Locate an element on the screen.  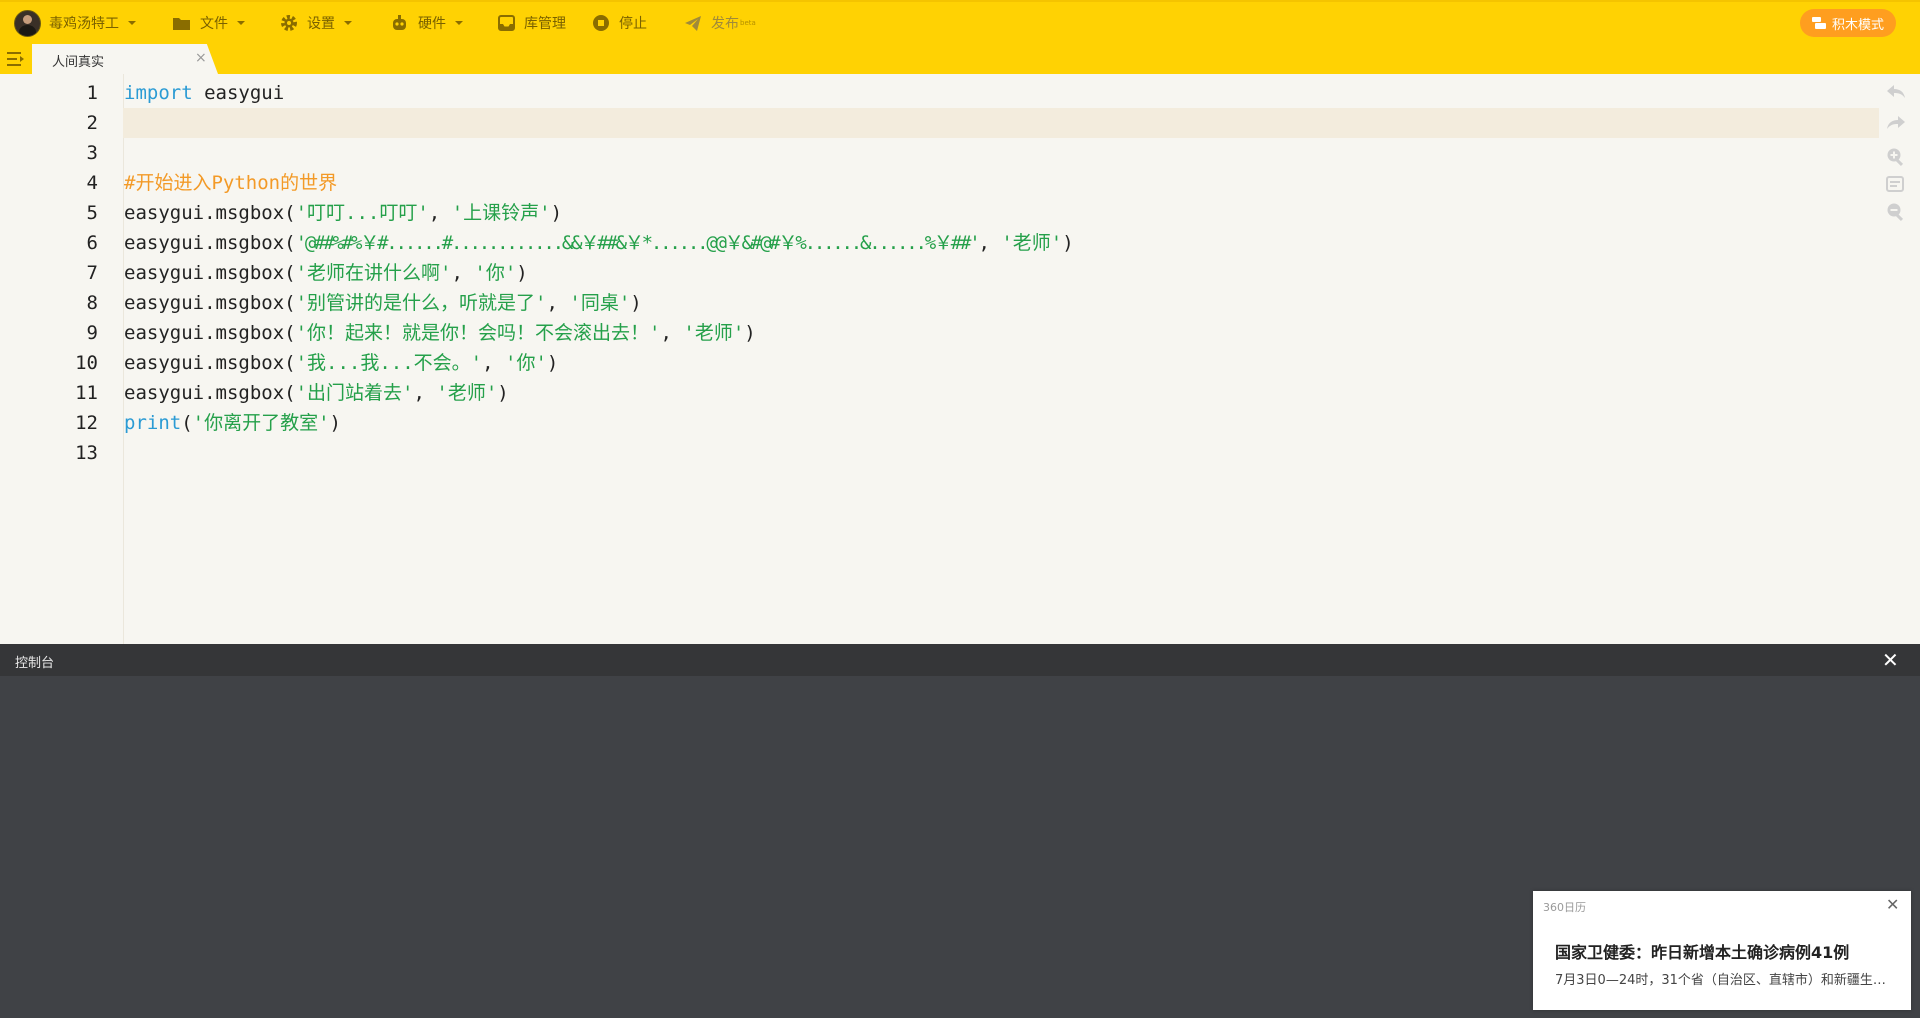
file-menu-label: 文件 is located at coordinates (214, 24).